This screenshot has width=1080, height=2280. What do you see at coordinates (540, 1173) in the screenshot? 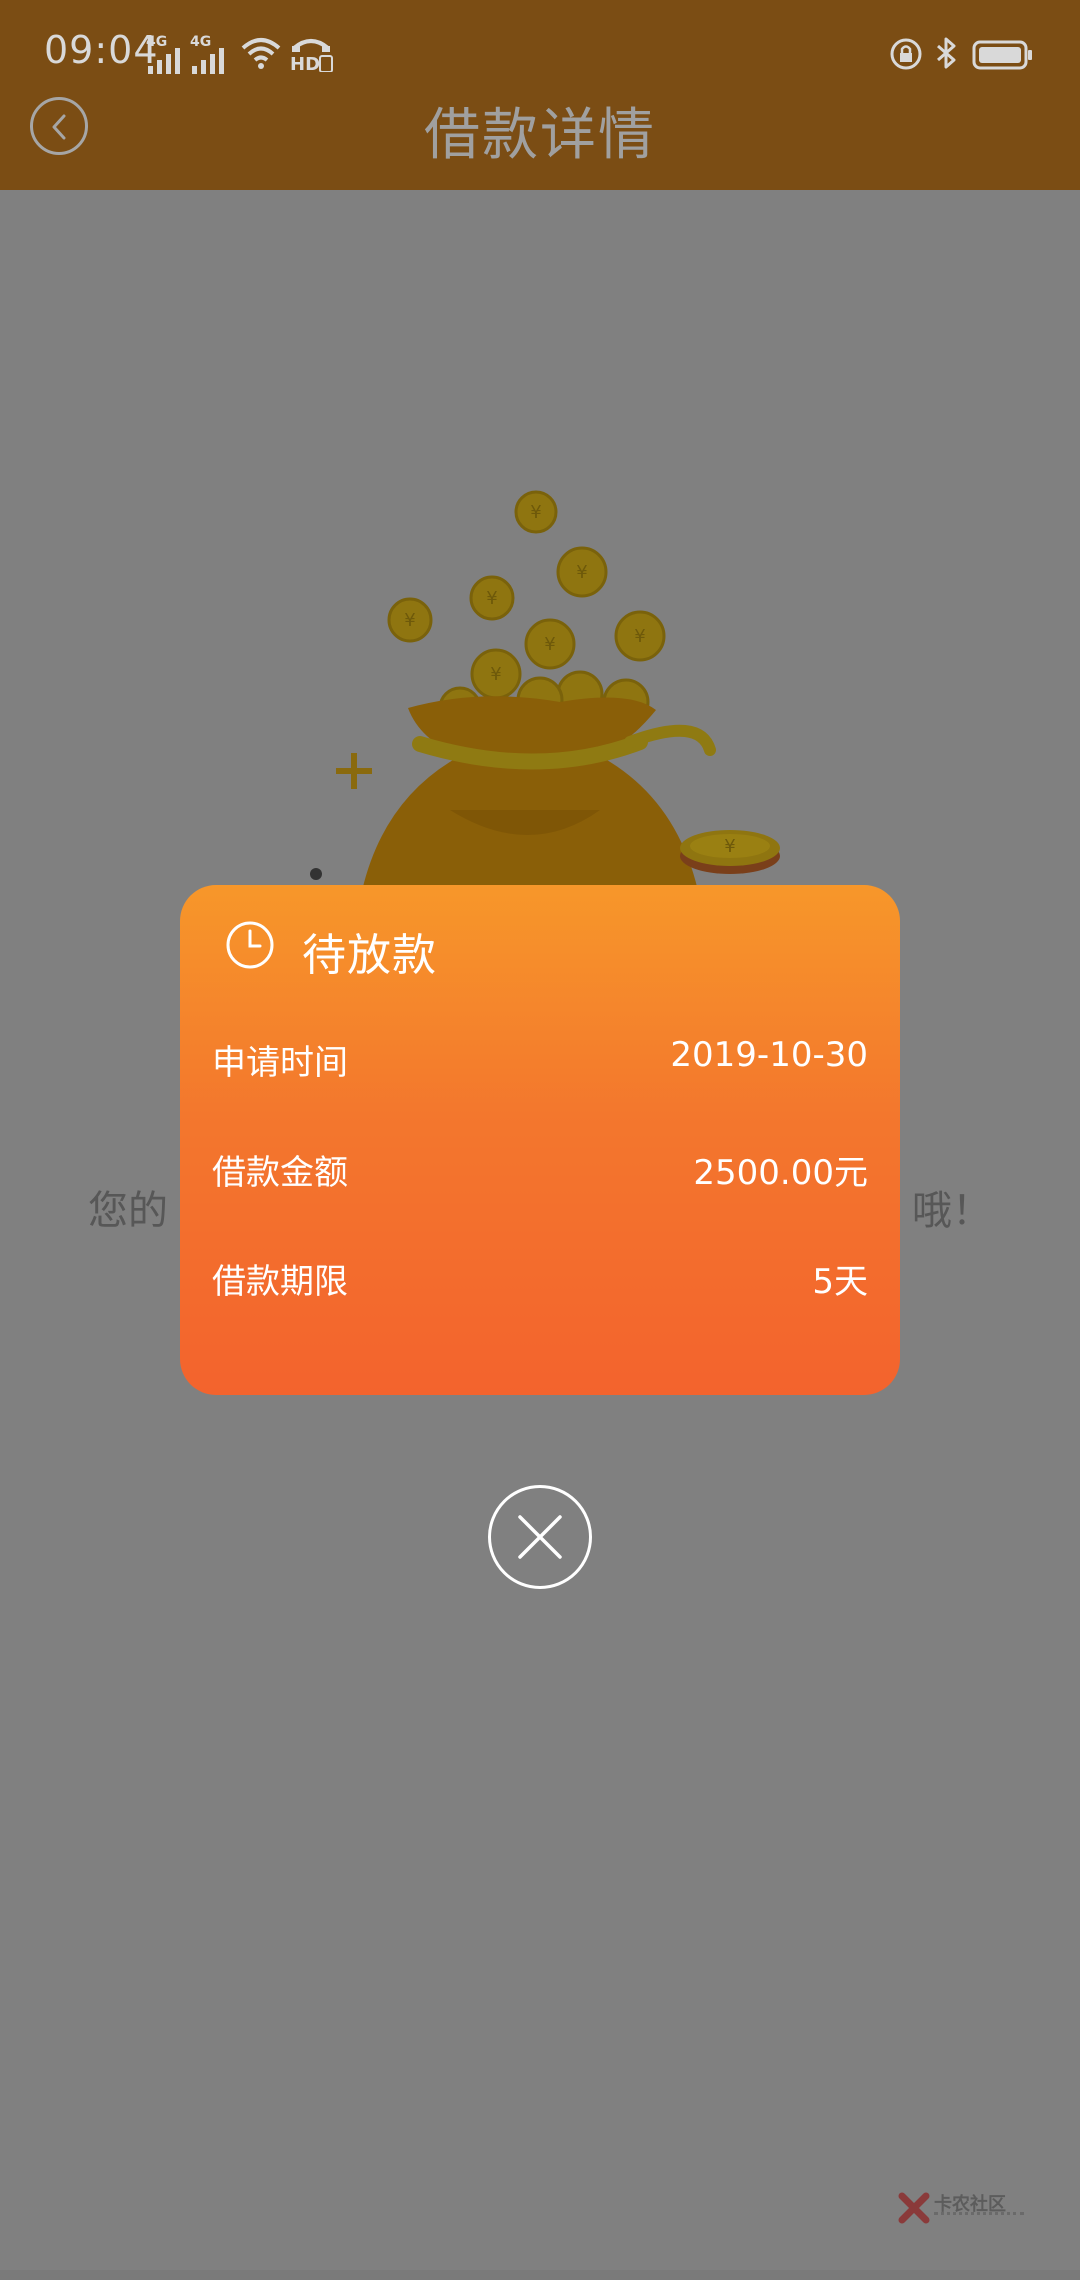
I see `detail-row-loan-amount: 借款金额 2500.00元` at bounding box center [540, 1173].